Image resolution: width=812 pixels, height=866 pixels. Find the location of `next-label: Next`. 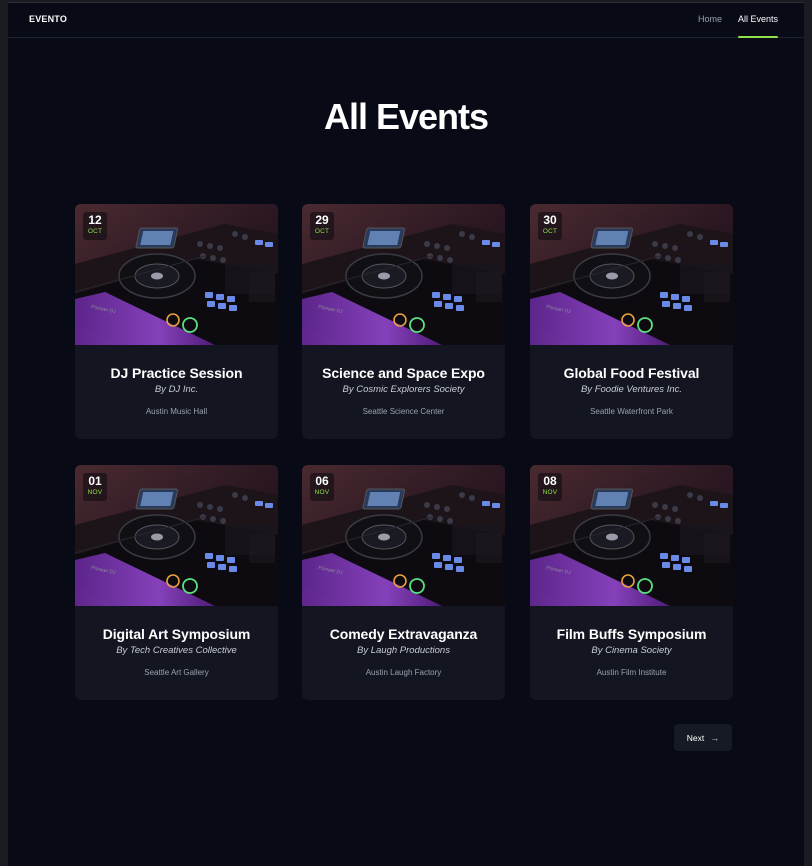

next-label: Next is located at coordinates (695, 737).